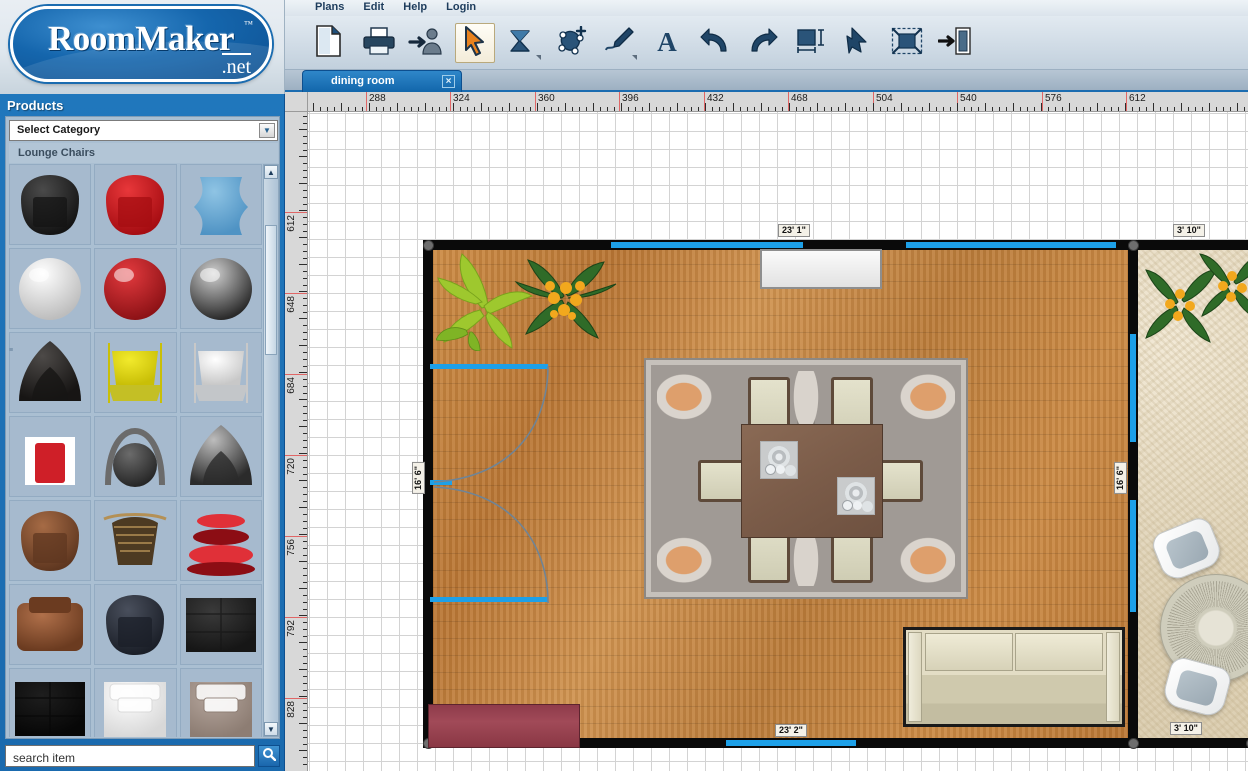 The image size is (1248, 771). I want to click on chevron-down-icon: ▼, so click(267, 130).